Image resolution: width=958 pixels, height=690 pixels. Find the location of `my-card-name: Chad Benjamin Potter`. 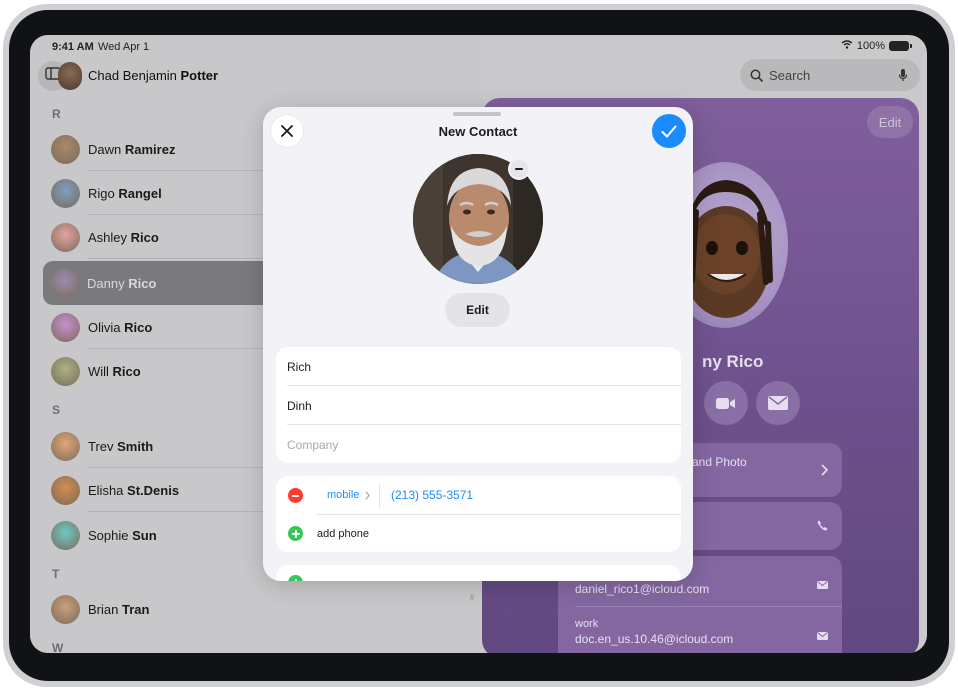

my-card-name: Chad Benjamin Potter is located at coordinates (153, 75).